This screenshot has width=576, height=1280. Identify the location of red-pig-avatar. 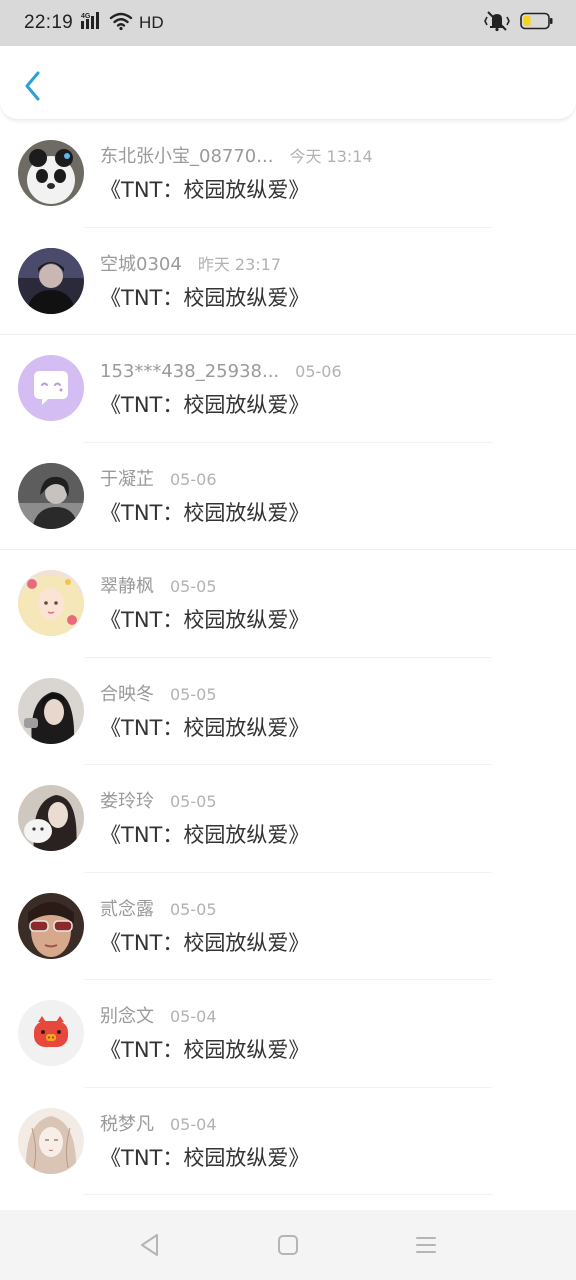
(51, 1033).